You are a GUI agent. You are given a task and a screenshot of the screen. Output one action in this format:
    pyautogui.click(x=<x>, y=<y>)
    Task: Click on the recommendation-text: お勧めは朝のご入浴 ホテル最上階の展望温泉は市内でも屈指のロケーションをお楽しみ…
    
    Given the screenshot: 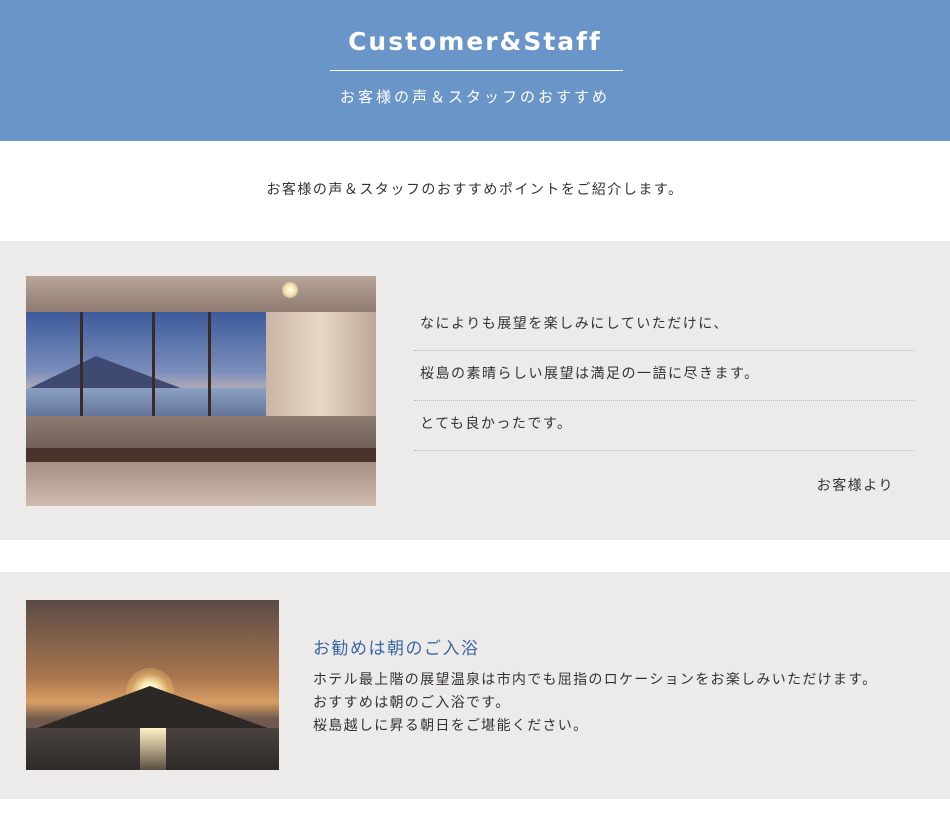 What is the action you would take?
    pyautogui.click(x=623, y=686)
    